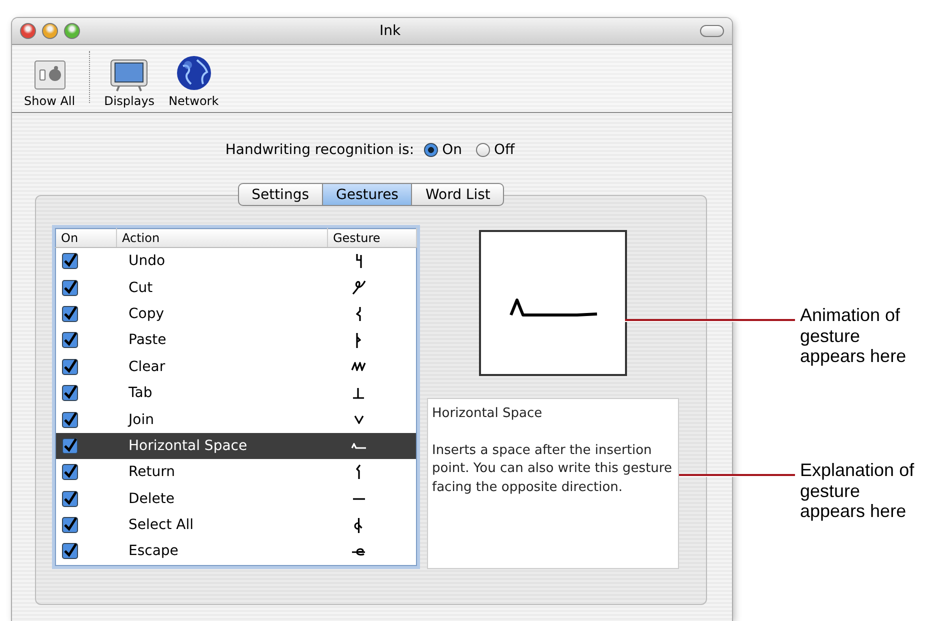 The height and width of the screenshot is (621, 938). What do you see at coordinates (222, 472) in the screenshot?
I see `action-cell: Return` at bounding box center [222, 472].